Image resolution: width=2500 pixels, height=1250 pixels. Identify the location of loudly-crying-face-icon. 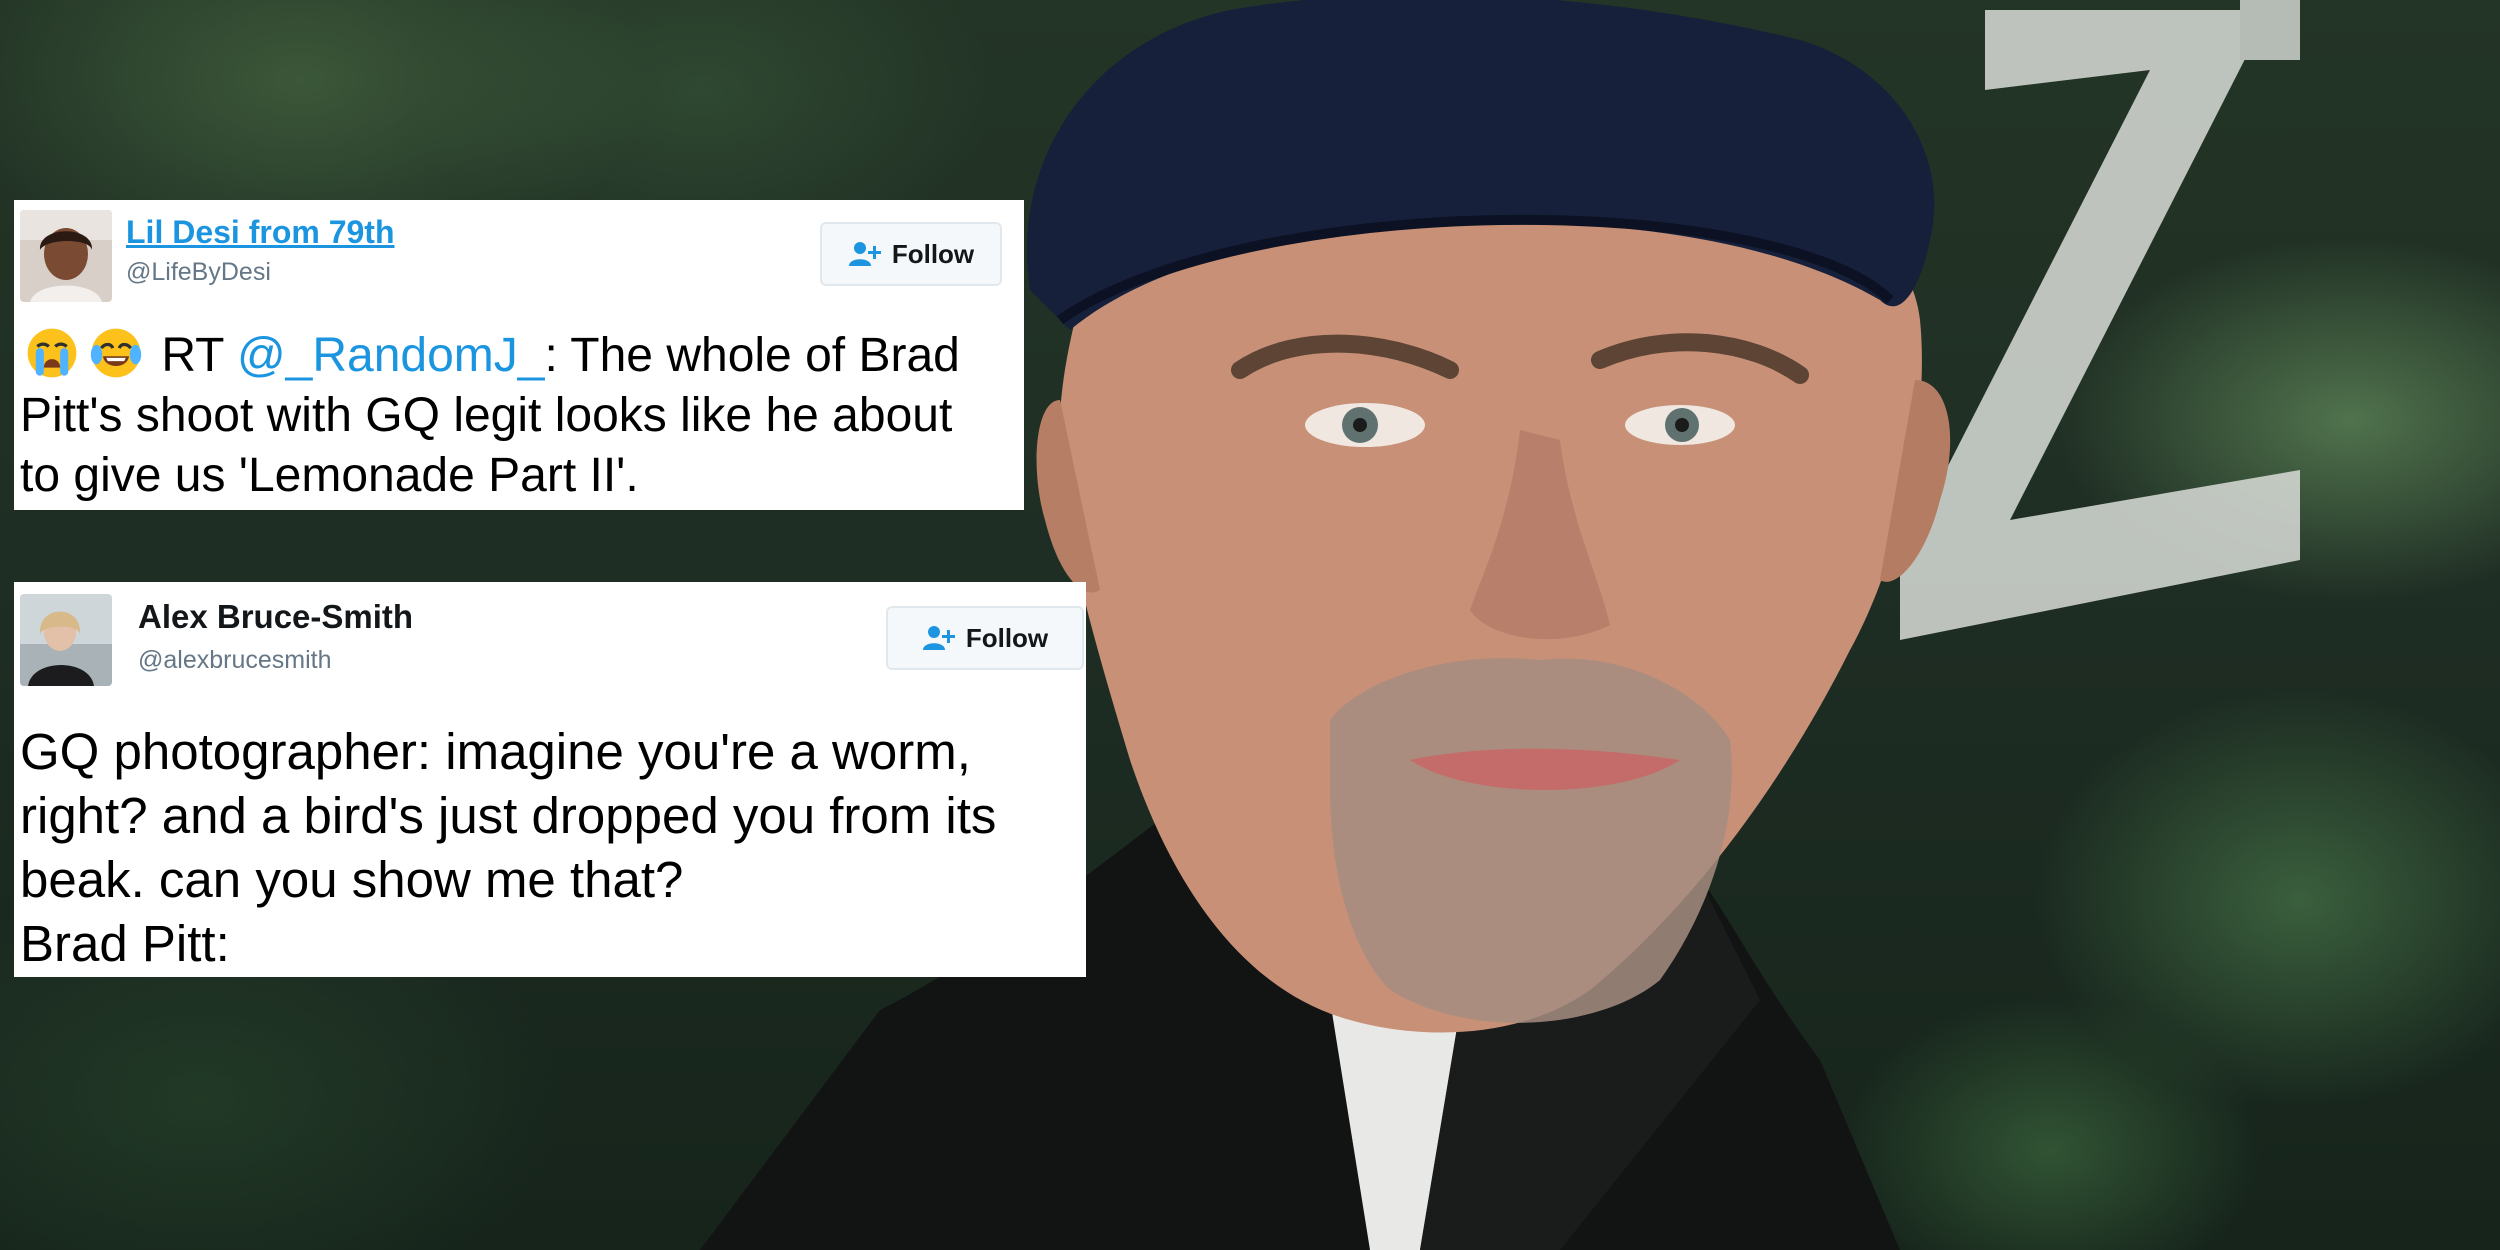
(52, 353).